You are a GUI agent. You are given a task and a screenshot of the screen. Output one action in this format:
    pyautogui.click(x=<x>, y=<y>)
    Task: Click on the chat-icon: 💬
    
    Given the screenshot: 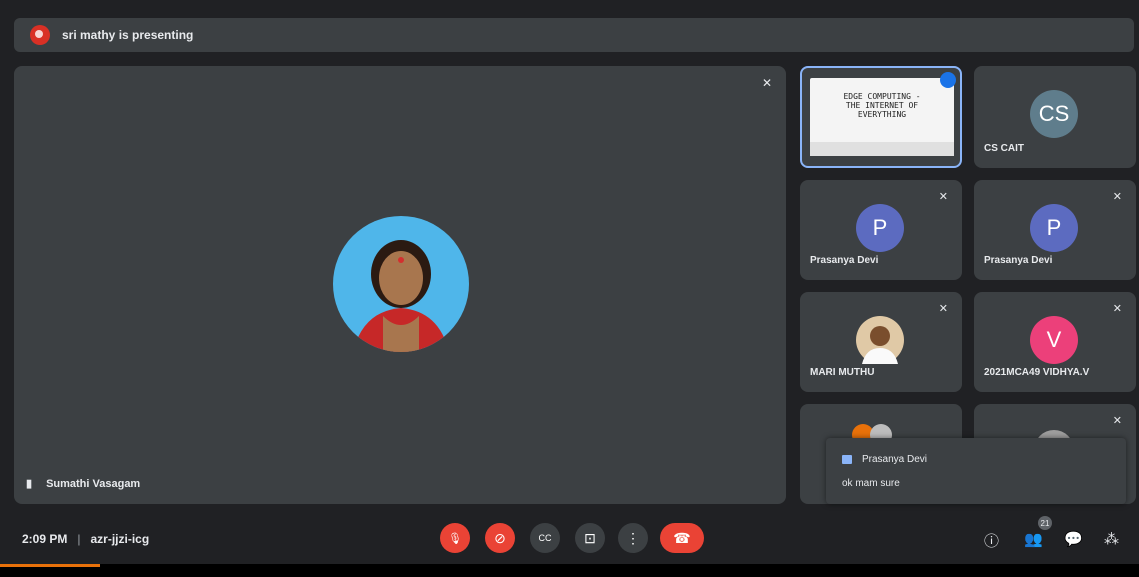 What is the action you would take?
    pyautogui.click(x=1073, y=539)
    